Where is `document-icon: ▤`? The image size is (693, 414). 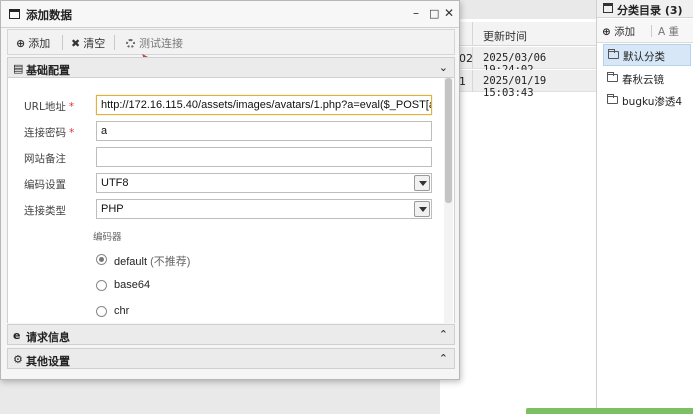
document-icon: ▤ is located at coordinates (18, 68).